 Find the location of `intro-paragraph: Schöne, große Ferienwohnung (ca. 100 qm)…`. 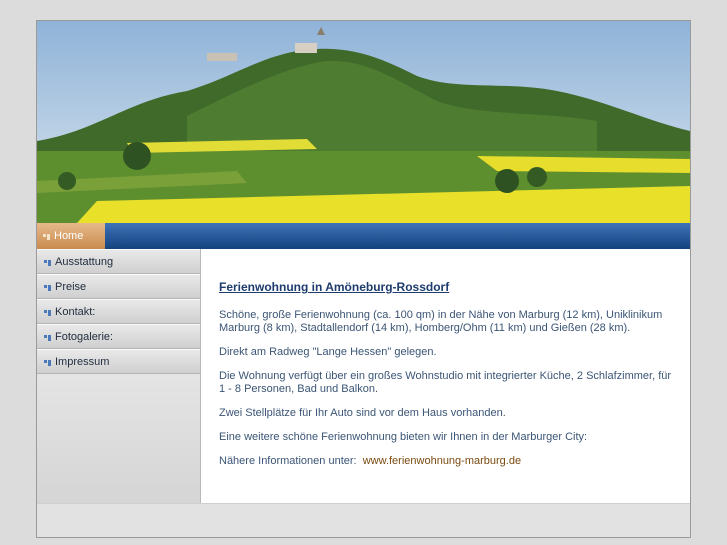

intro-paragraph: Schöne, große Ferienwohnung (ca. 100 qm)… is located at coordinates (441, 321).